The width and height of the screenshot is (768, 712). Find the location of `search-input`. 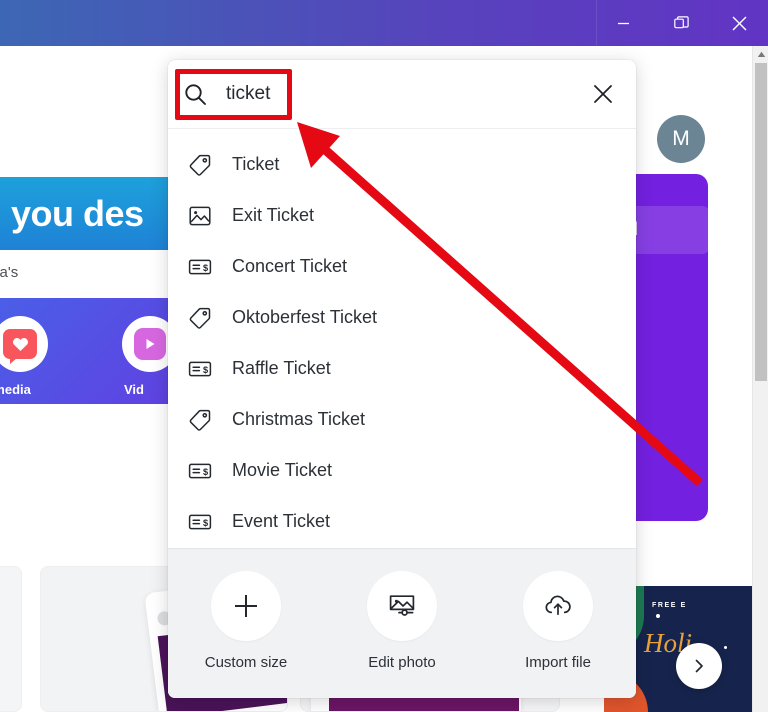

search-input is located at coordinates (400, 94).